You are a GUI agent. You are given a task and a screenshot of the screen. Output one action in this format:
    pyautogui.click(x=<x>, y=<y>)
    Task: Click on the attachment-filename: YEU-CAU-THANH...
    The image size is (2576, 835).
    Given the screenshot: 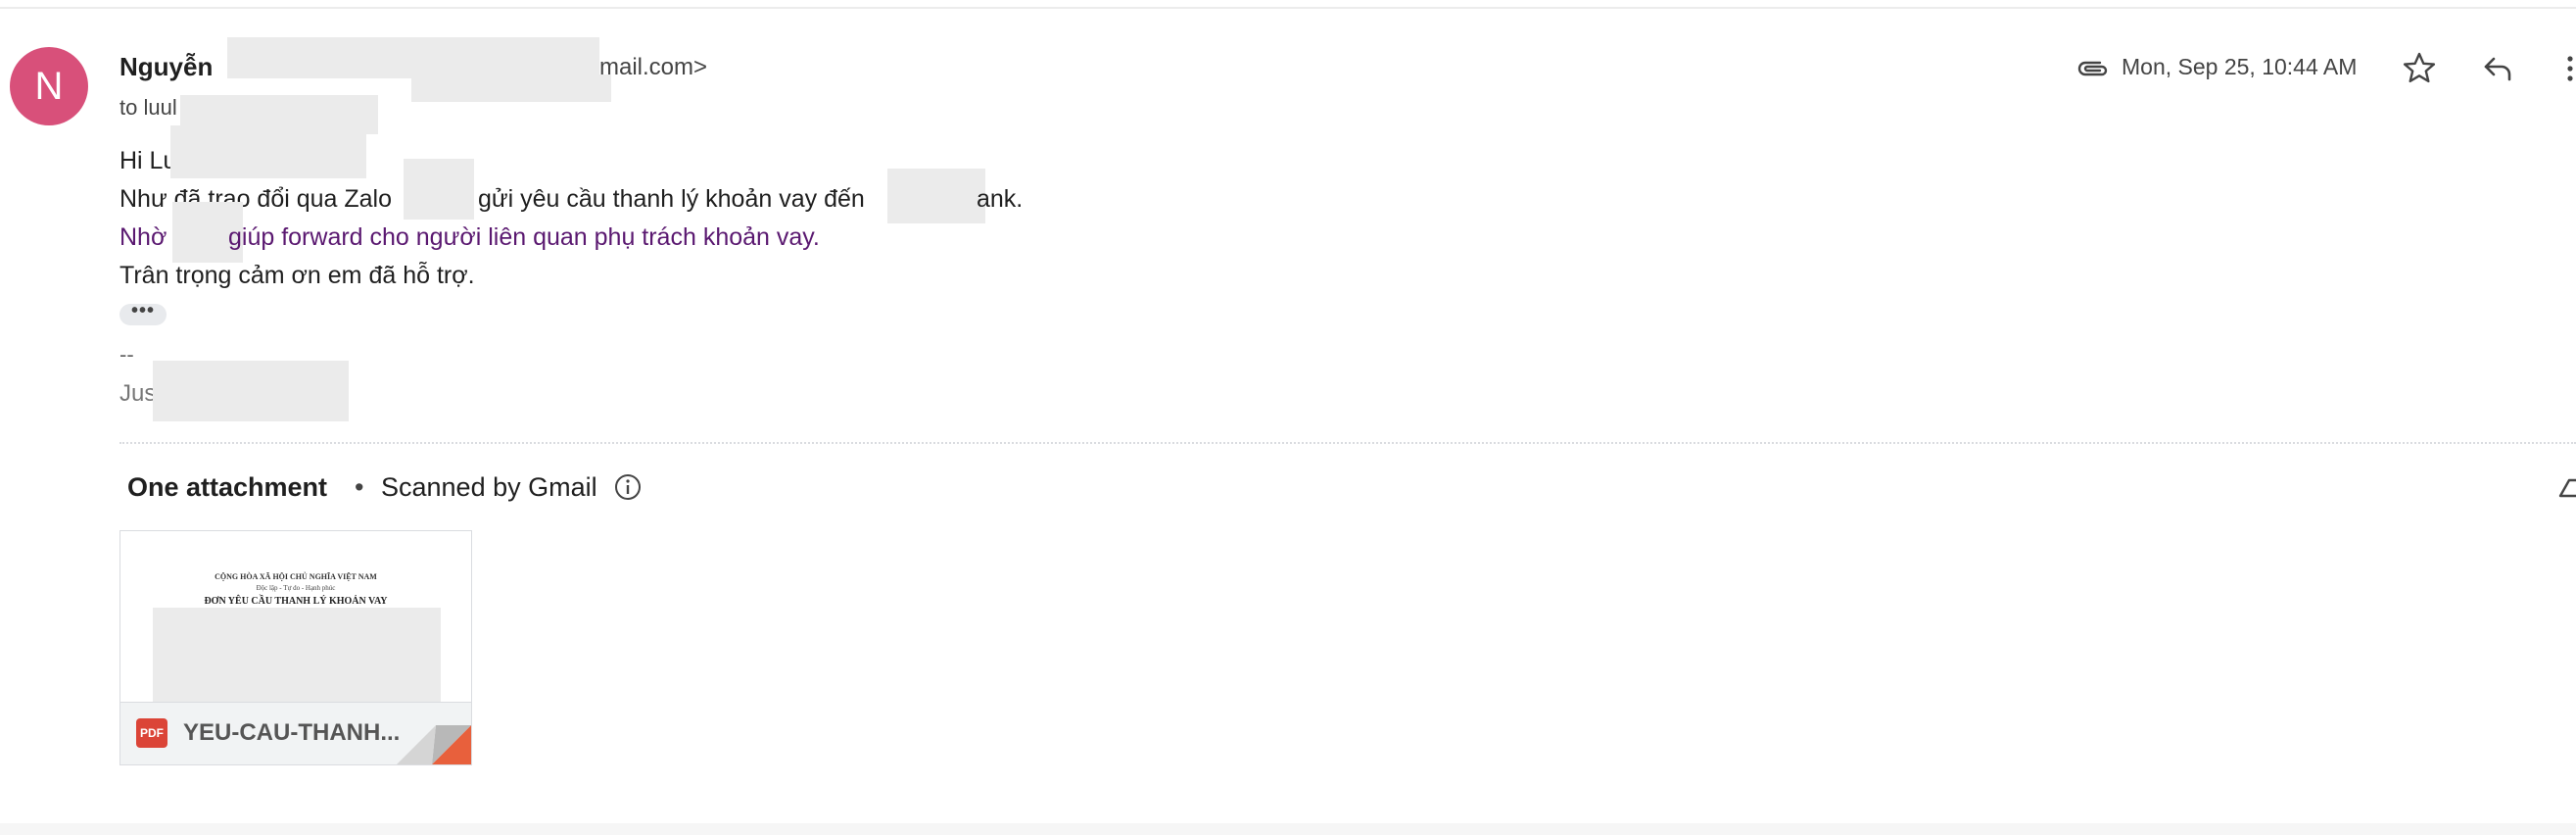 What is the action you would take?
    pyautogui.click(x=292, y=733)
    